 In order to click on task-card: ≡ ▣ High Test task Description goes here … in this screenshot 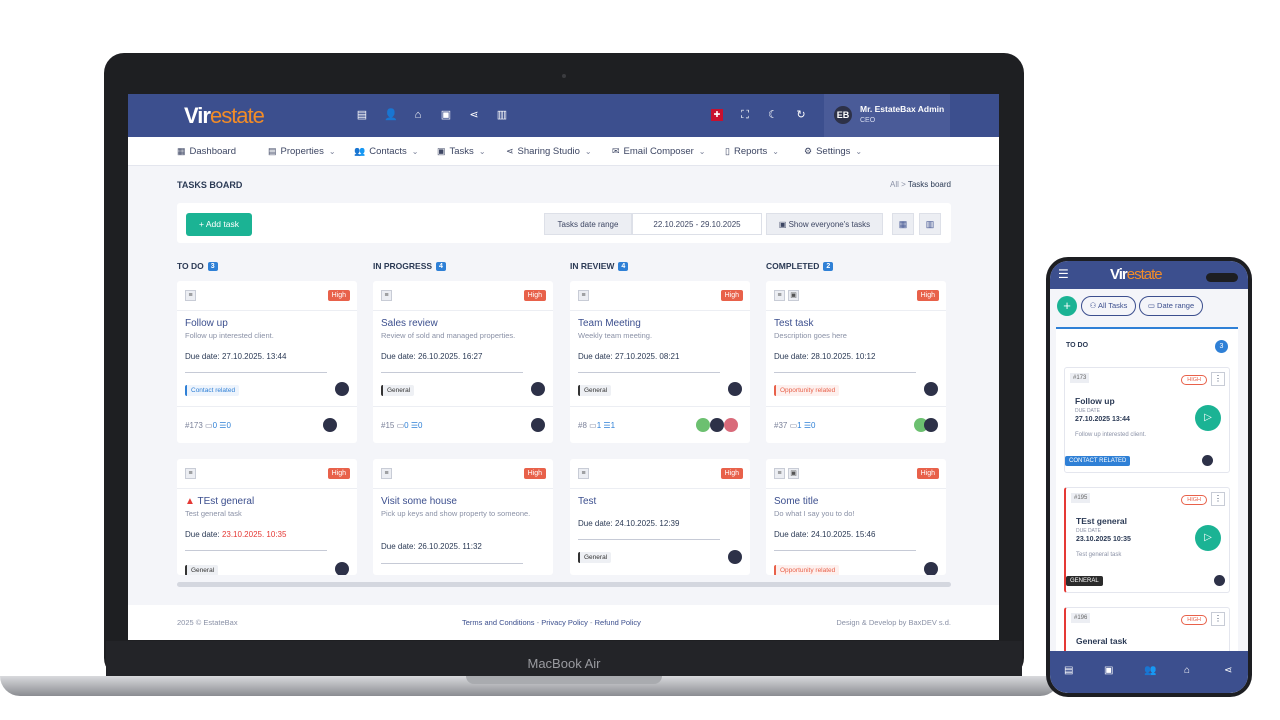, I will do `click(856, 362)`.